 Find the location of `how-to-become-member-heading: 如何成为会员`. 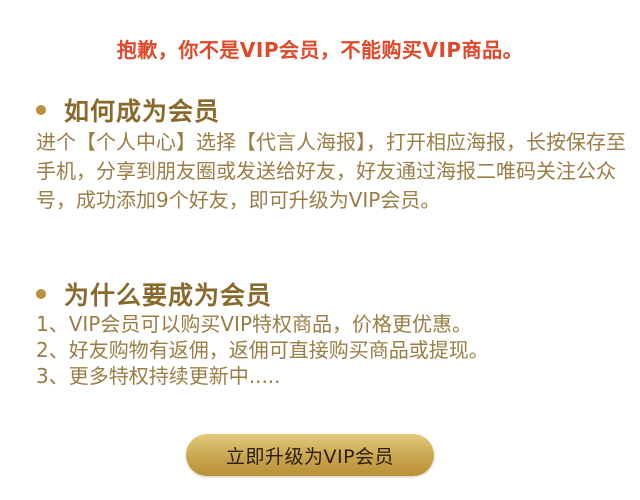

how-to-become-member-heading: 如何成为会员 is located at coordinates (128, 110).